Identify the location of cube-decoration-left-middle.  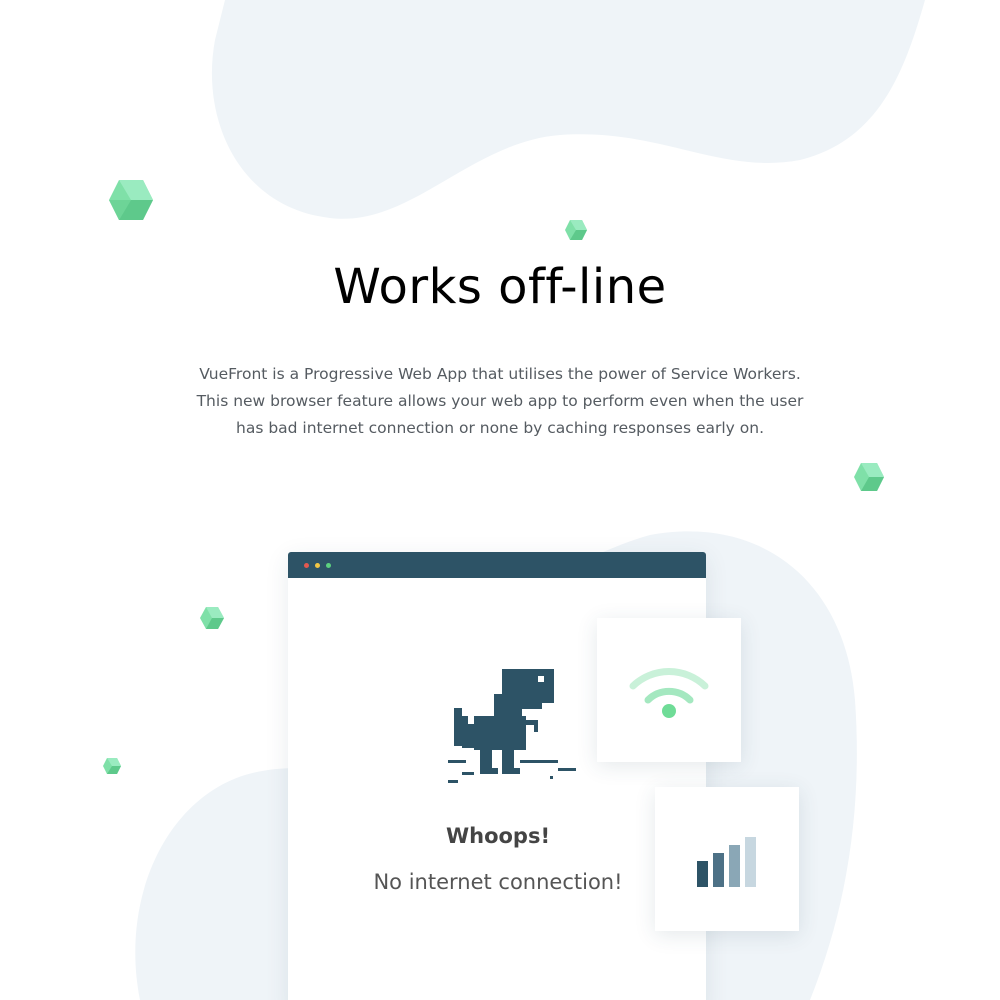
(212, 618).